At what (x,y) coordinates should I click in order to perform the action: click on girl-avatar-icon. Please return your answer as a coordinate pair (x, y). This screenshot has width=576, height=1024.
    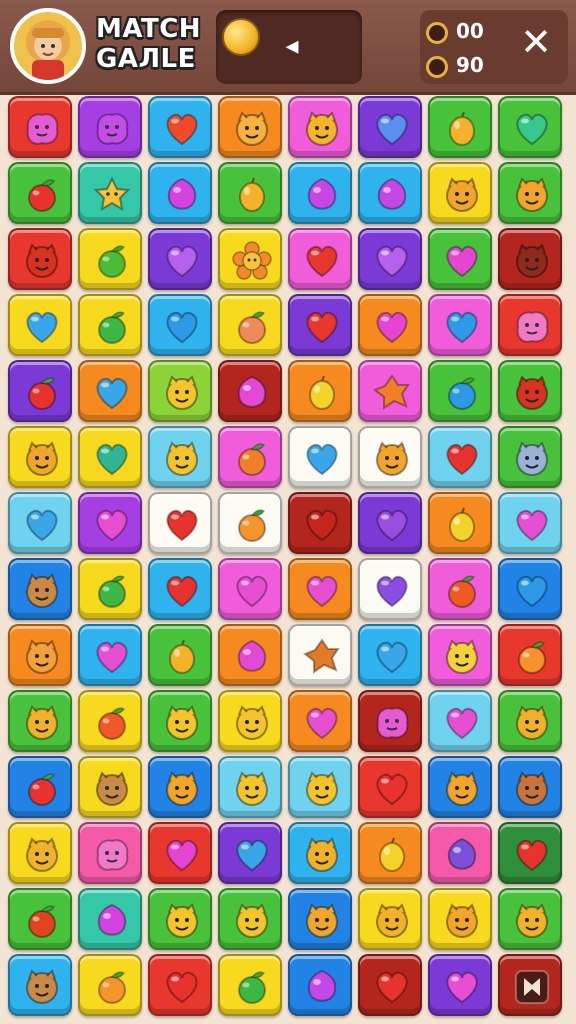
    Looking at the image, I should click on (48, 46).